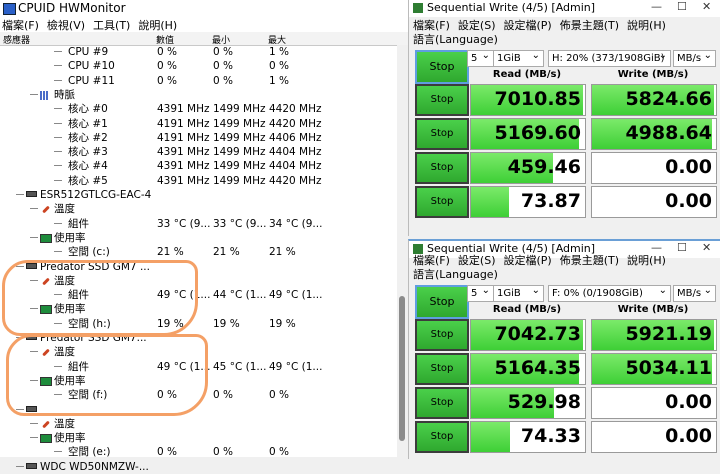 The height and width of the screenshot is (474, 720). Describe the element at coordinates (204, 24) in the screenshot. I see `hwmonitor-menubar: 檔案(F) 檢視(V) 工具(T) 說明(H)` at that location.